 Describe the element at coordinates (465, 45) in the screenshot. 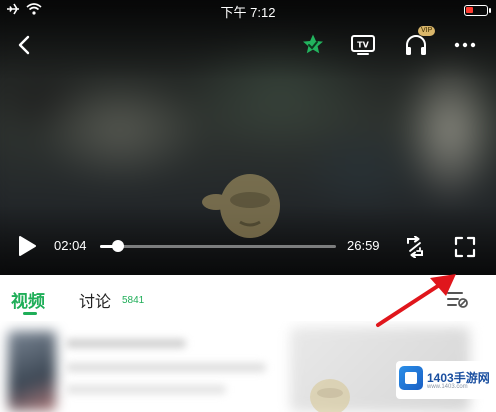

I see `more-icon` at that location.